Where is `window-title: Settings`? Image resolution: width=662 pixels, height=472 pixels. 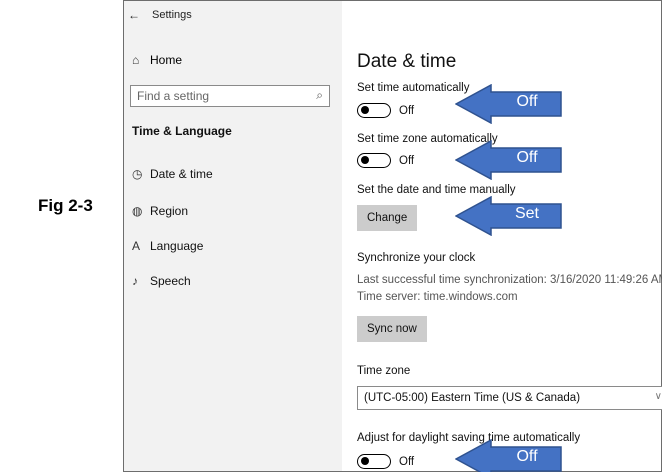 window-title: Settings is located at coordinates (172, 15).